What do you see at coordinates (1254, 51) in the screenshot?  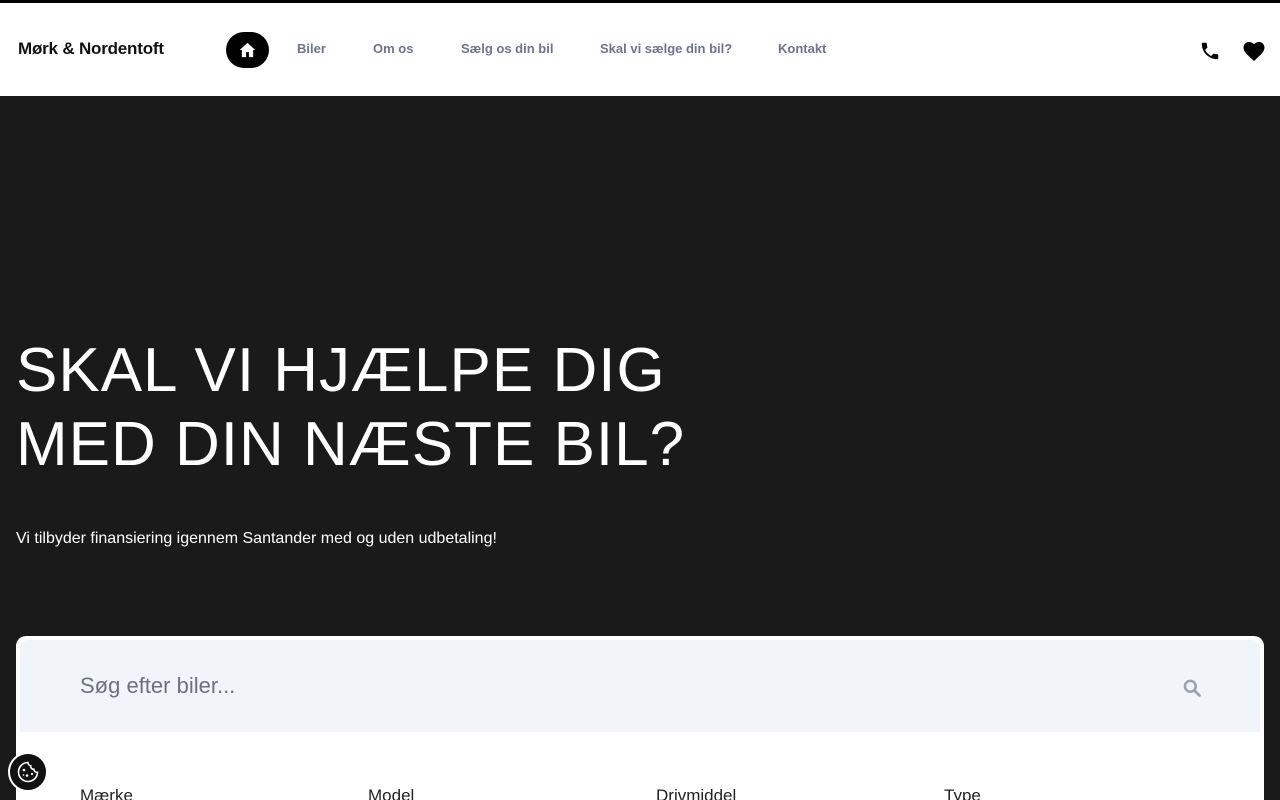 I see `heart-icon` at bounding box center [1254, 51].